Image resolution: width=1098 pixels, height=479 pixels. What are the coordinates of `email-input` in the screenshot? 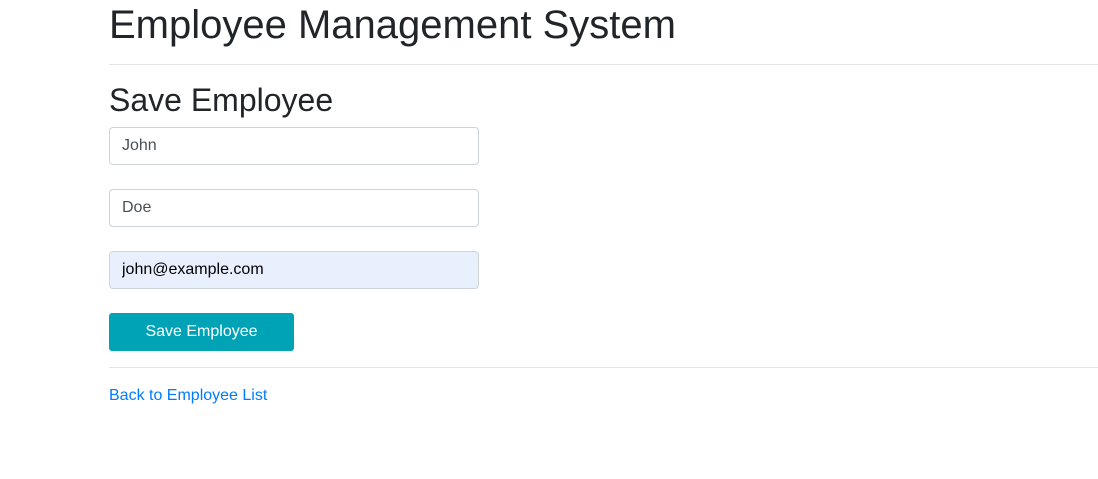 It's located at (294, 270).